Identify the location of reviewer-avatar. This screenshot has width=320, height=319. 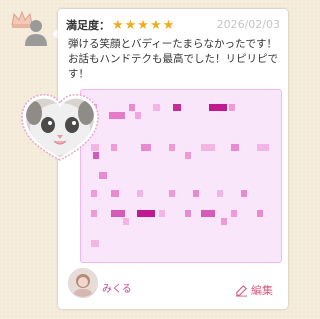
(36, 31).